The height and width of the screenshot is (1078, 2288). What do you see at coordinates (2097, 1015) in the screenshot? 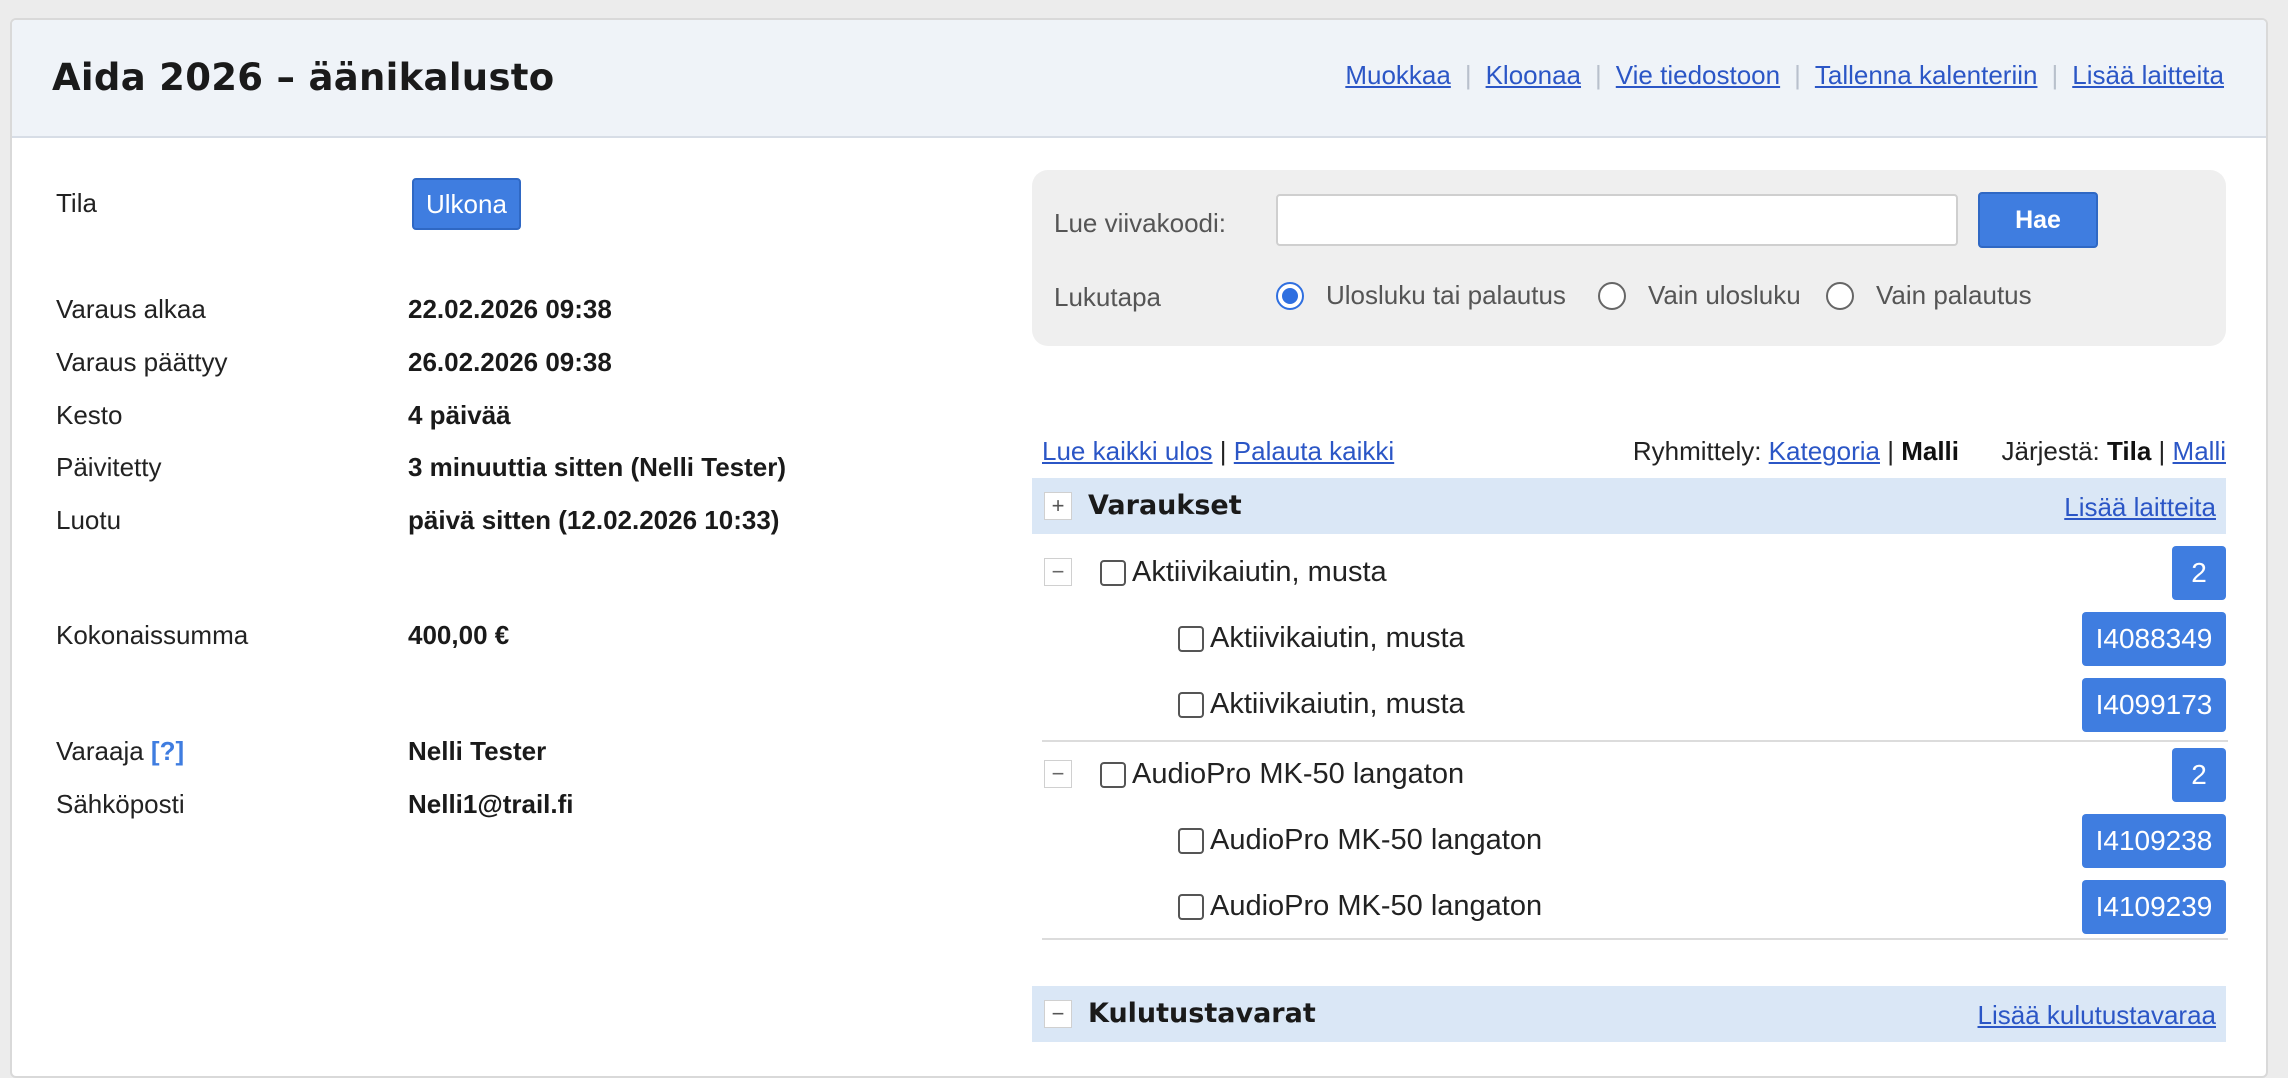
I see `add-consumable-link: Lisää kulutustavaraa` at bounding box center [2097, 1015].